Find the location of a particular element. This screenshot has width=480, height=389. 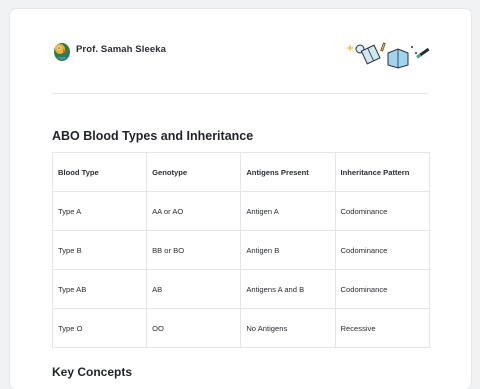

table-cell: Antigen B is located at coordinates (288, 250).